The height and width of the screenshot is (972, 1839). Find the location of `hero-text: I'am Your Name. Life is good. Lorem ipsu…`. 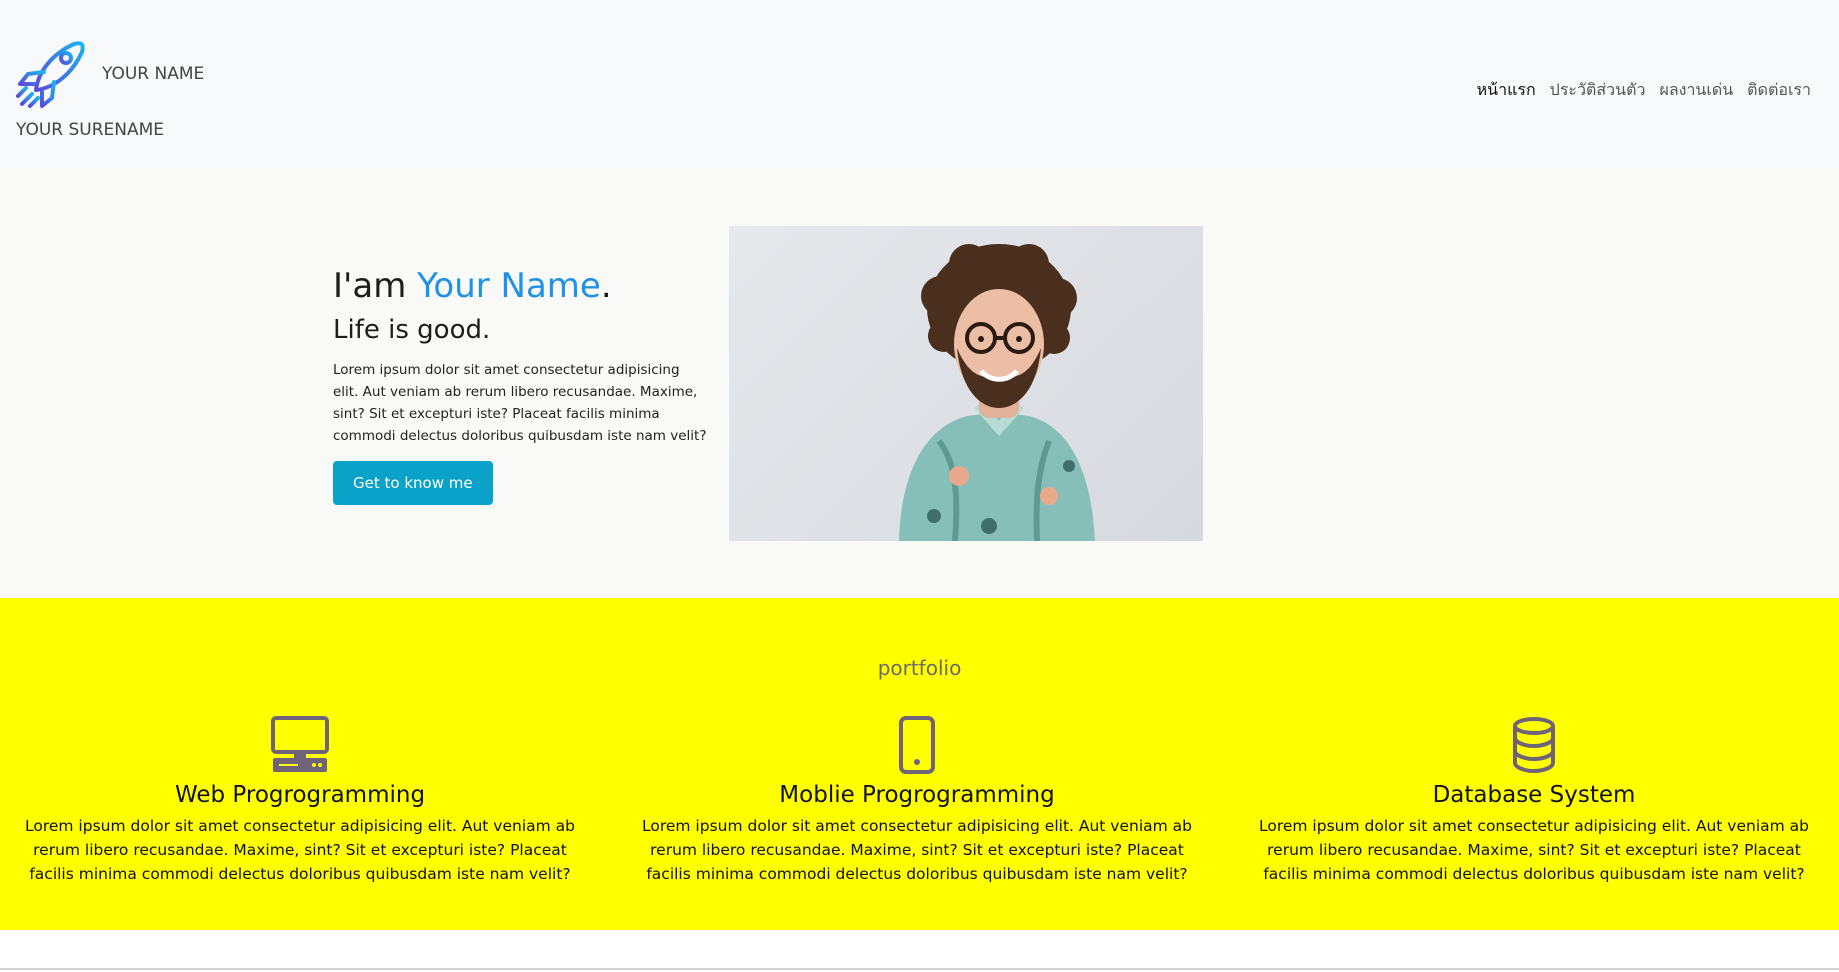

hero-text: I'am Your Name. Life is good. Lorem ipsu… is located at coordinates (520, 386).